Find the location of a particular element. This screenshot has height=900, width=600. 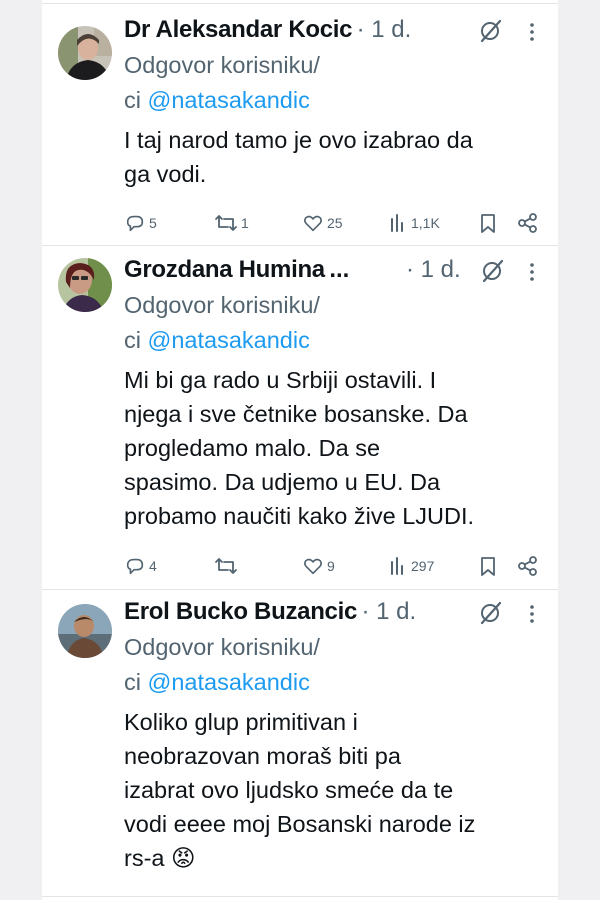

like-button: 25 is located at coordinates (322, 223).